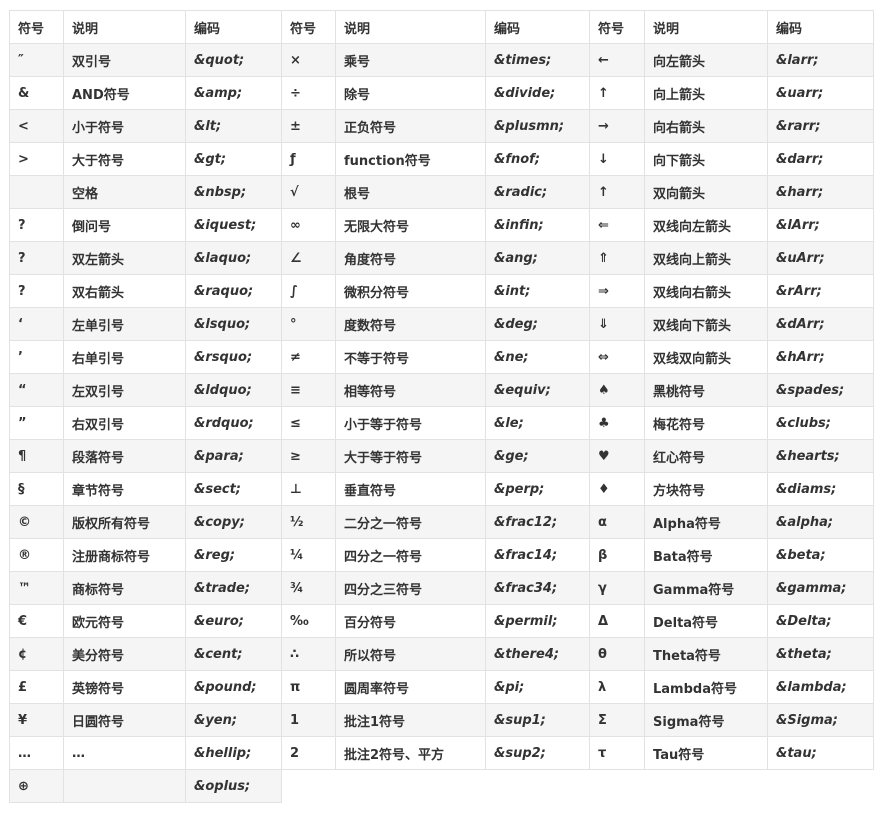  I want to click on code-cell: &ge;, so click(537, 456).